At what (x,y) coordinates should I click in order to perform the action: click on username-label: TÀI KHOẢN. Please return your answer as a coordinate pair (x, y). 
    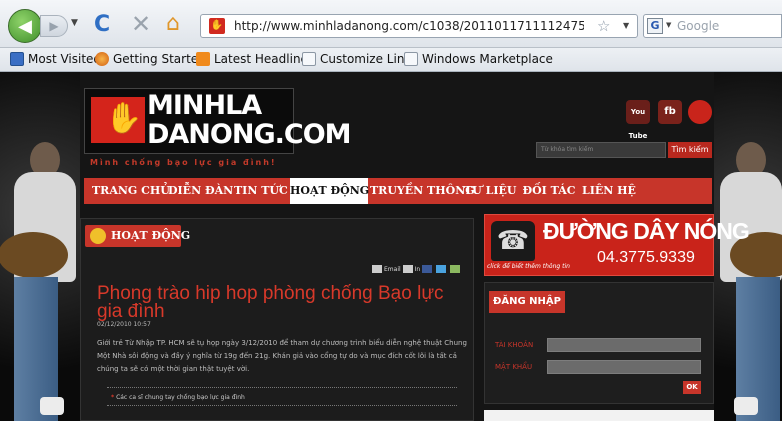
    Looking at the image, I should click on (514, 345).